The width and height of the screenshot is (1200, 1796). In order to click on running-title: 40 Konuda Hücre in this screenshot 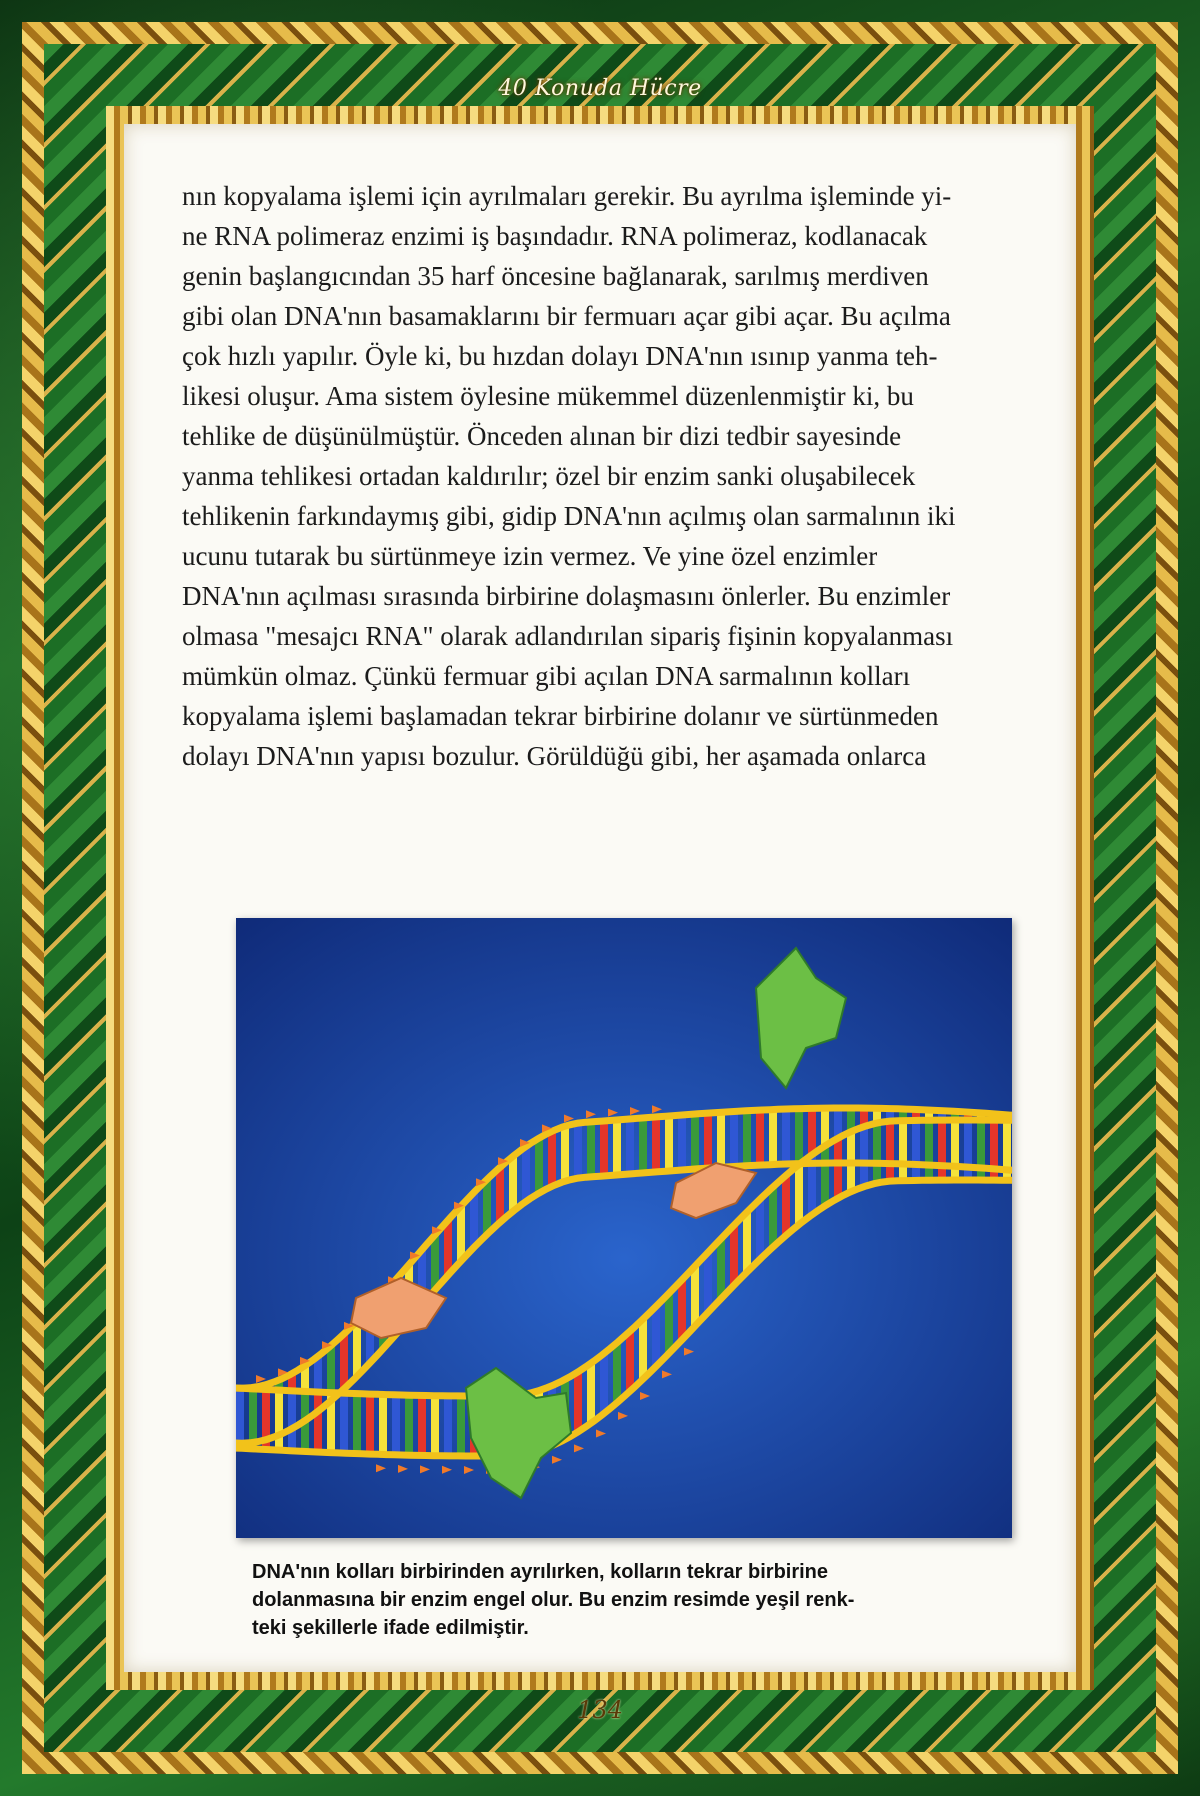, I will do `click(600, 88)`.